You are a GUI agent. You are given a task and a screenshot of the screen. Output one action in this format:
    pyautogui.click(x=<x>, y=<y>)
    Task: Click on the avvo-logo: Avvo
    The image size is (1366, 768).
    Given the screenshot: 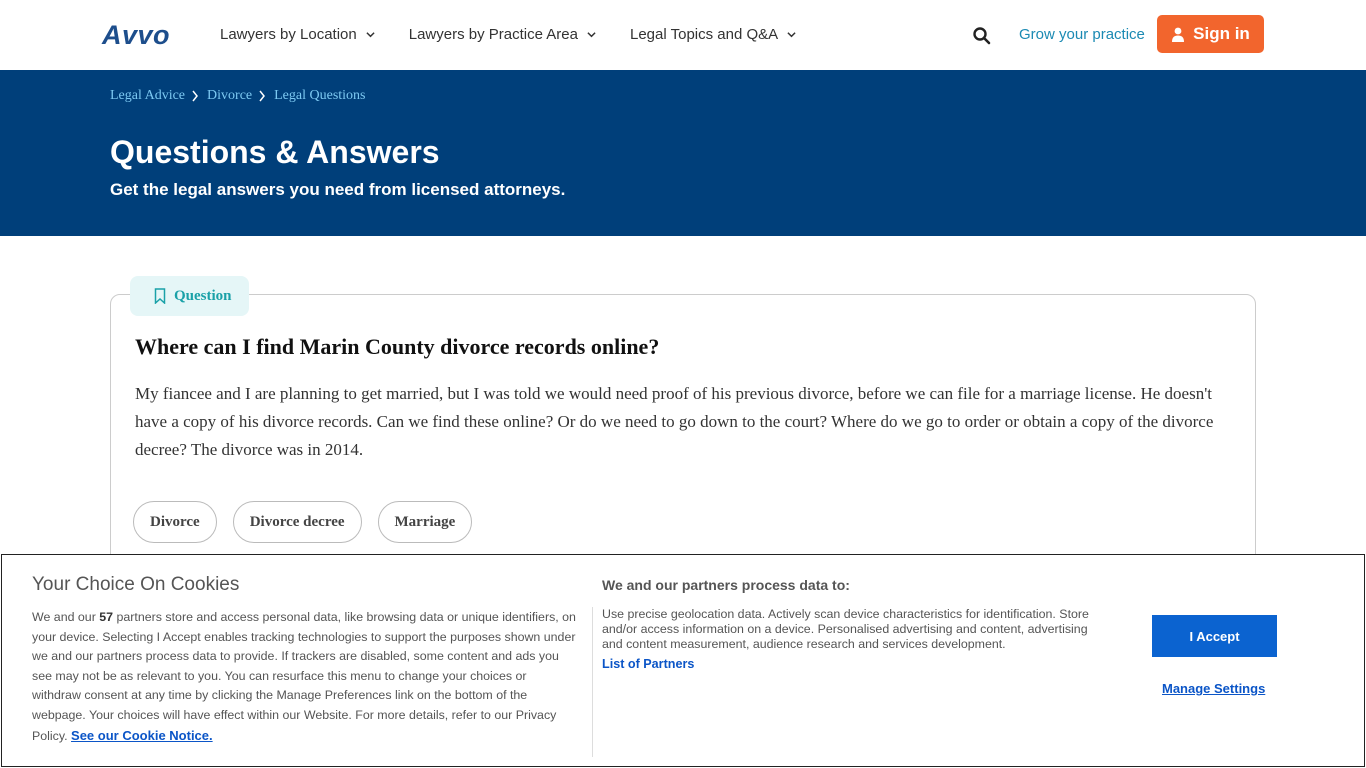 What is the action you would take?
    pyautogui.click(x=136, y=35)
    